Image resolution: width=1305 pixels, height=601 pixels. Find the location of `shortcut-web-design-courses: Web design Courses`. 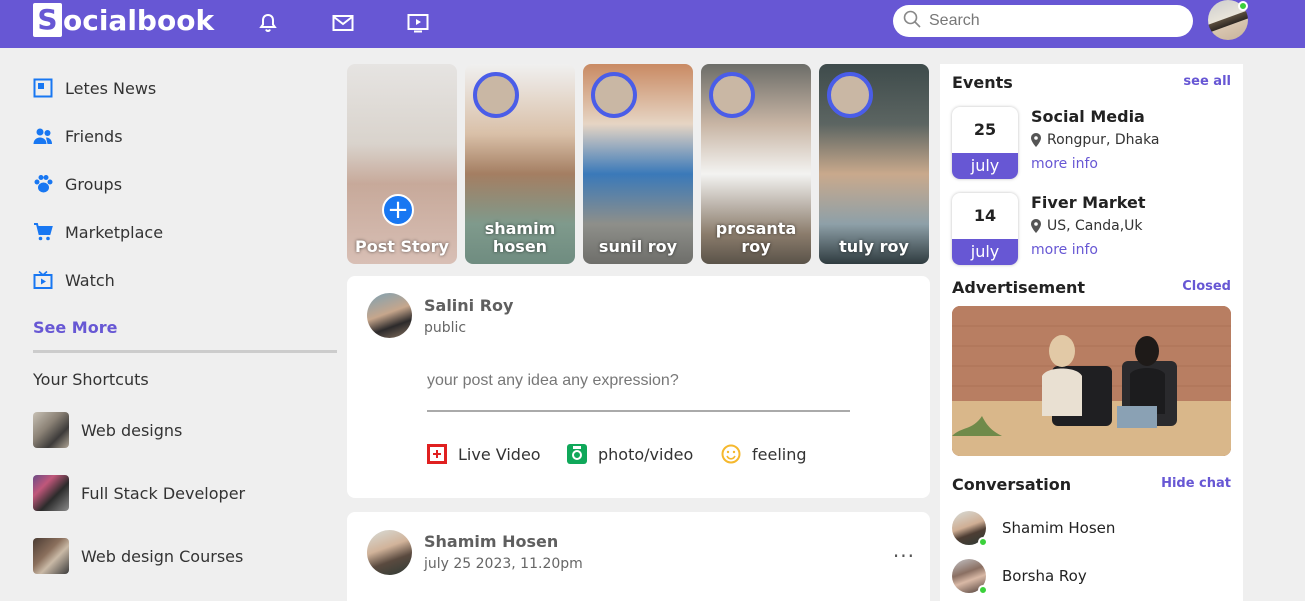

shortcut-web-design-courses: Web design Courses is located at coordinates (138, 556).